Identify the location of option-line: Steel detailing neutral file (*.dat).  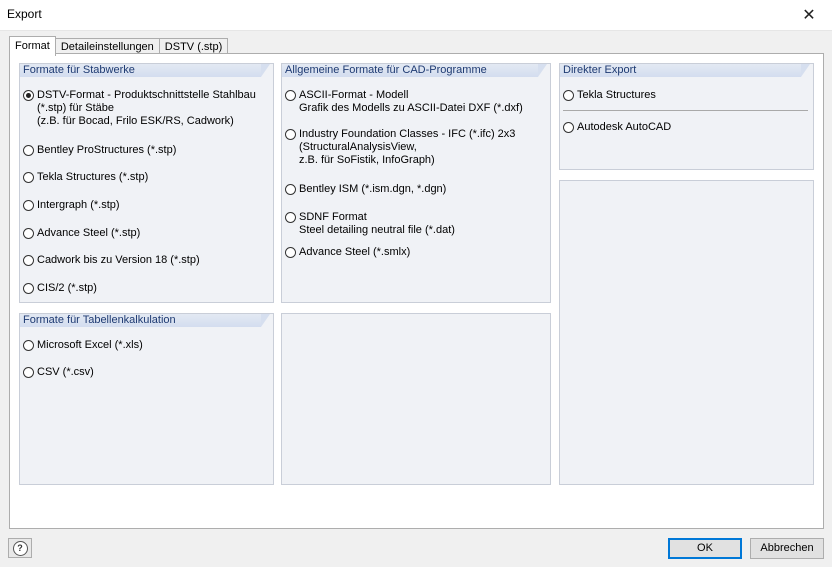
(377, 230).